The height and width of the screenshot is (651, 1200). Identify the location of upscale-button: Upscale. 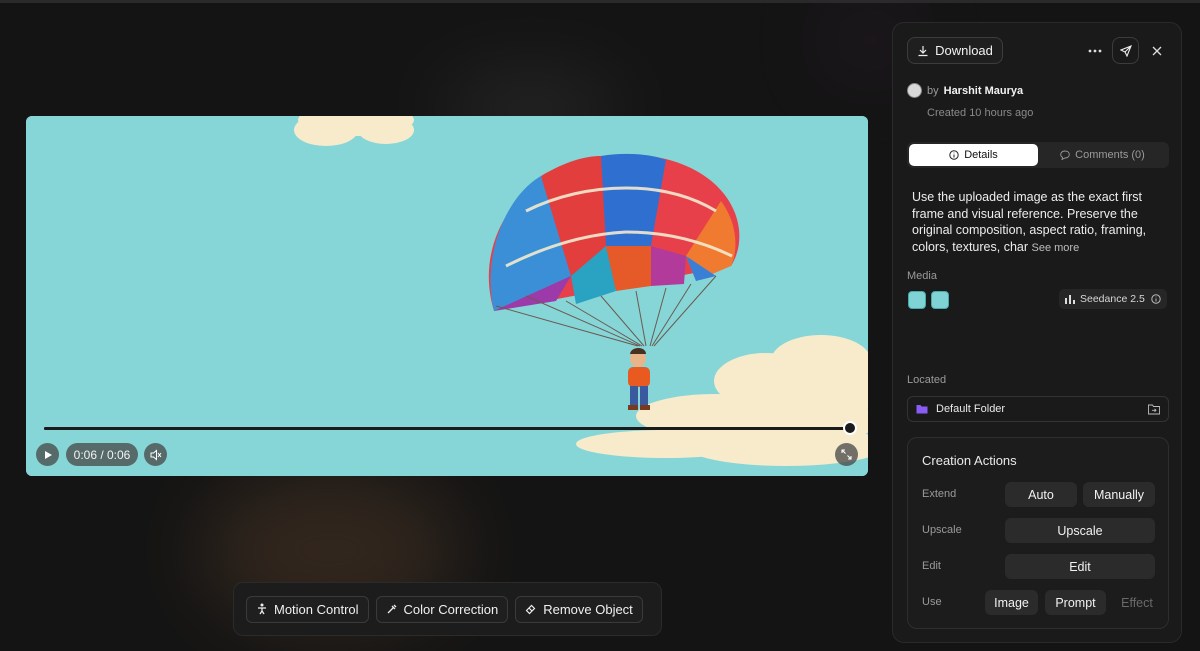
(1080, 530).